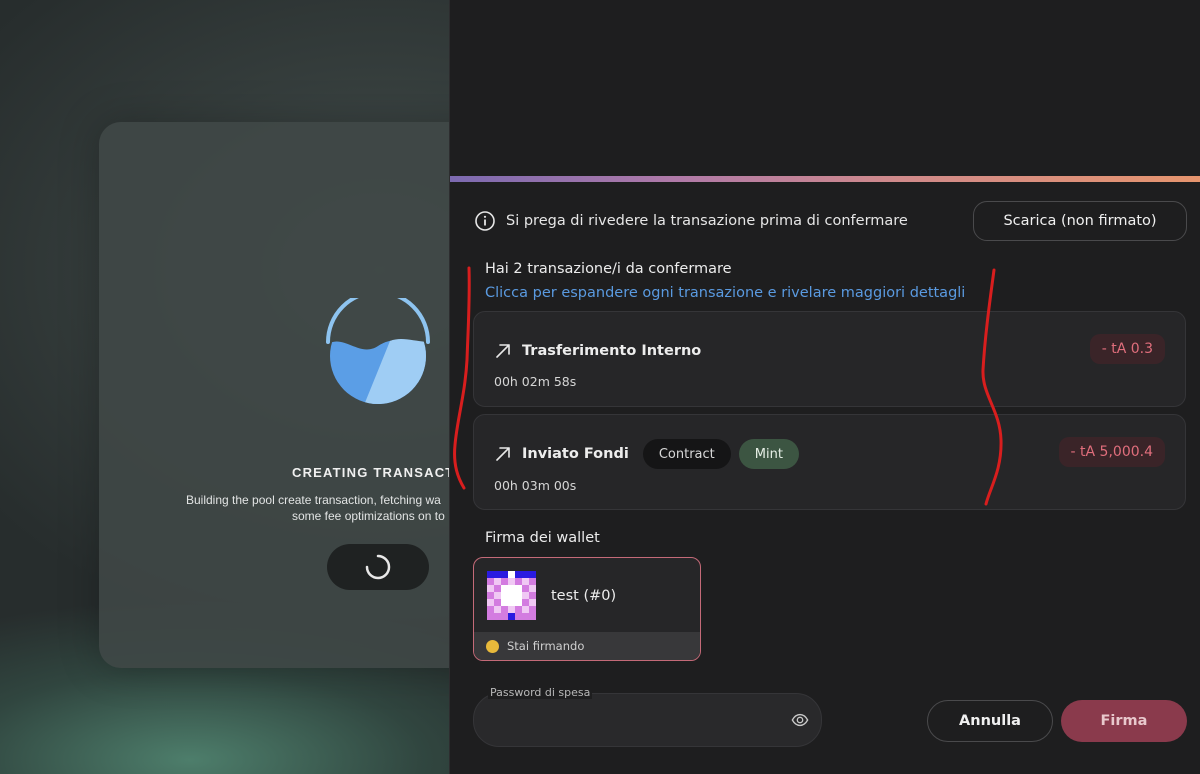  What do you see at coordinates (608, 269) in the screenshot?
I see `transactions-count-heading: Hai 2 transazione/i da confermare` at bounding box center [608, 269].